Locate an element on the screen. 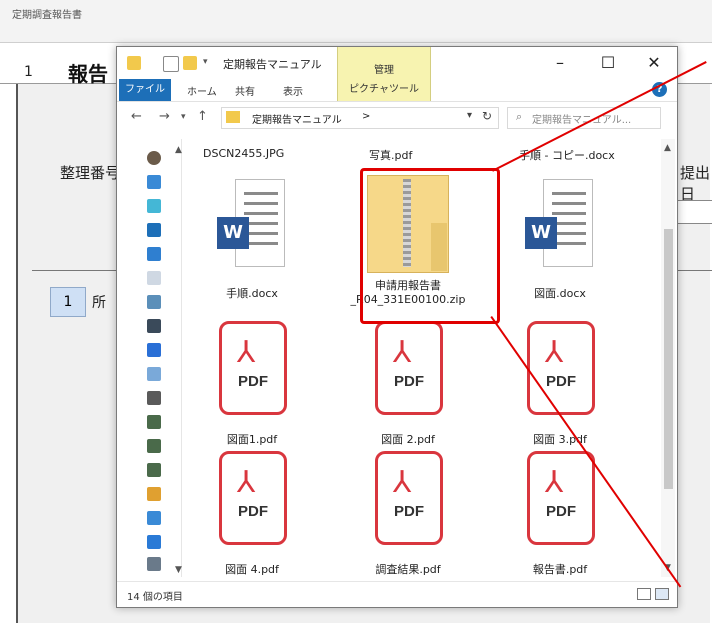 This screenshot has width=712, height=623. recent-dropdown-icon: ▾ is located at coordinates (183, 117).